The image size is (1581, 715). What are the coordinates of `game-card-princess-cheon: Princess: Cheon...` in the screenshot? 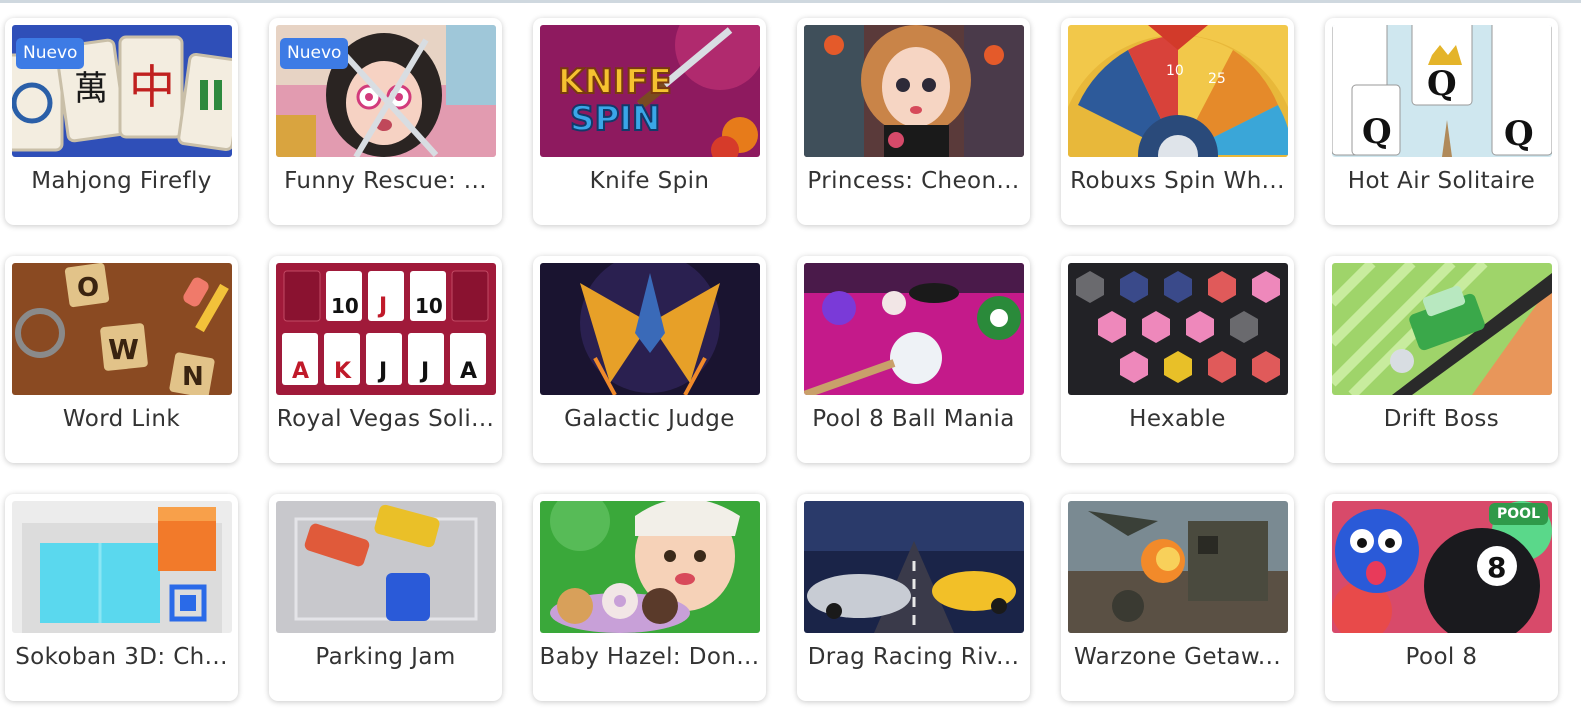 It's located at (913, 121).